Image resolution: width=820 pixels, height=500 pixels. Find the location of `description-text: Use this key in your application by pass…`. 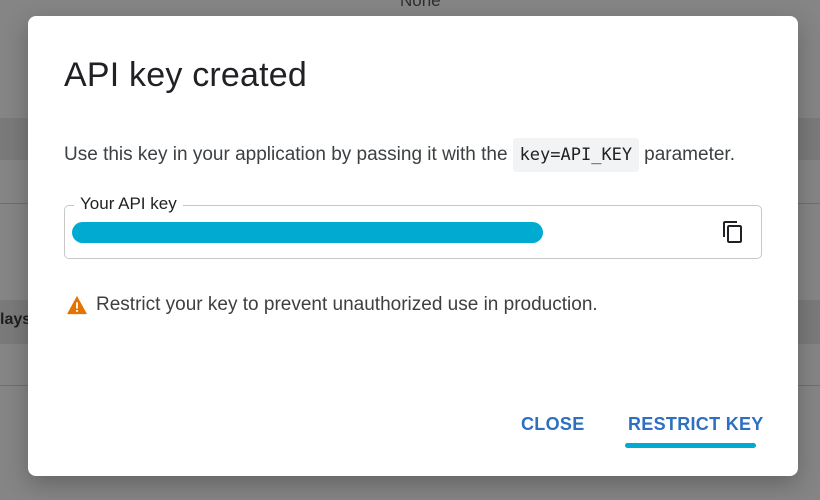

description-text: Use this key in your application by pass… is located at coordinates (286, 154).